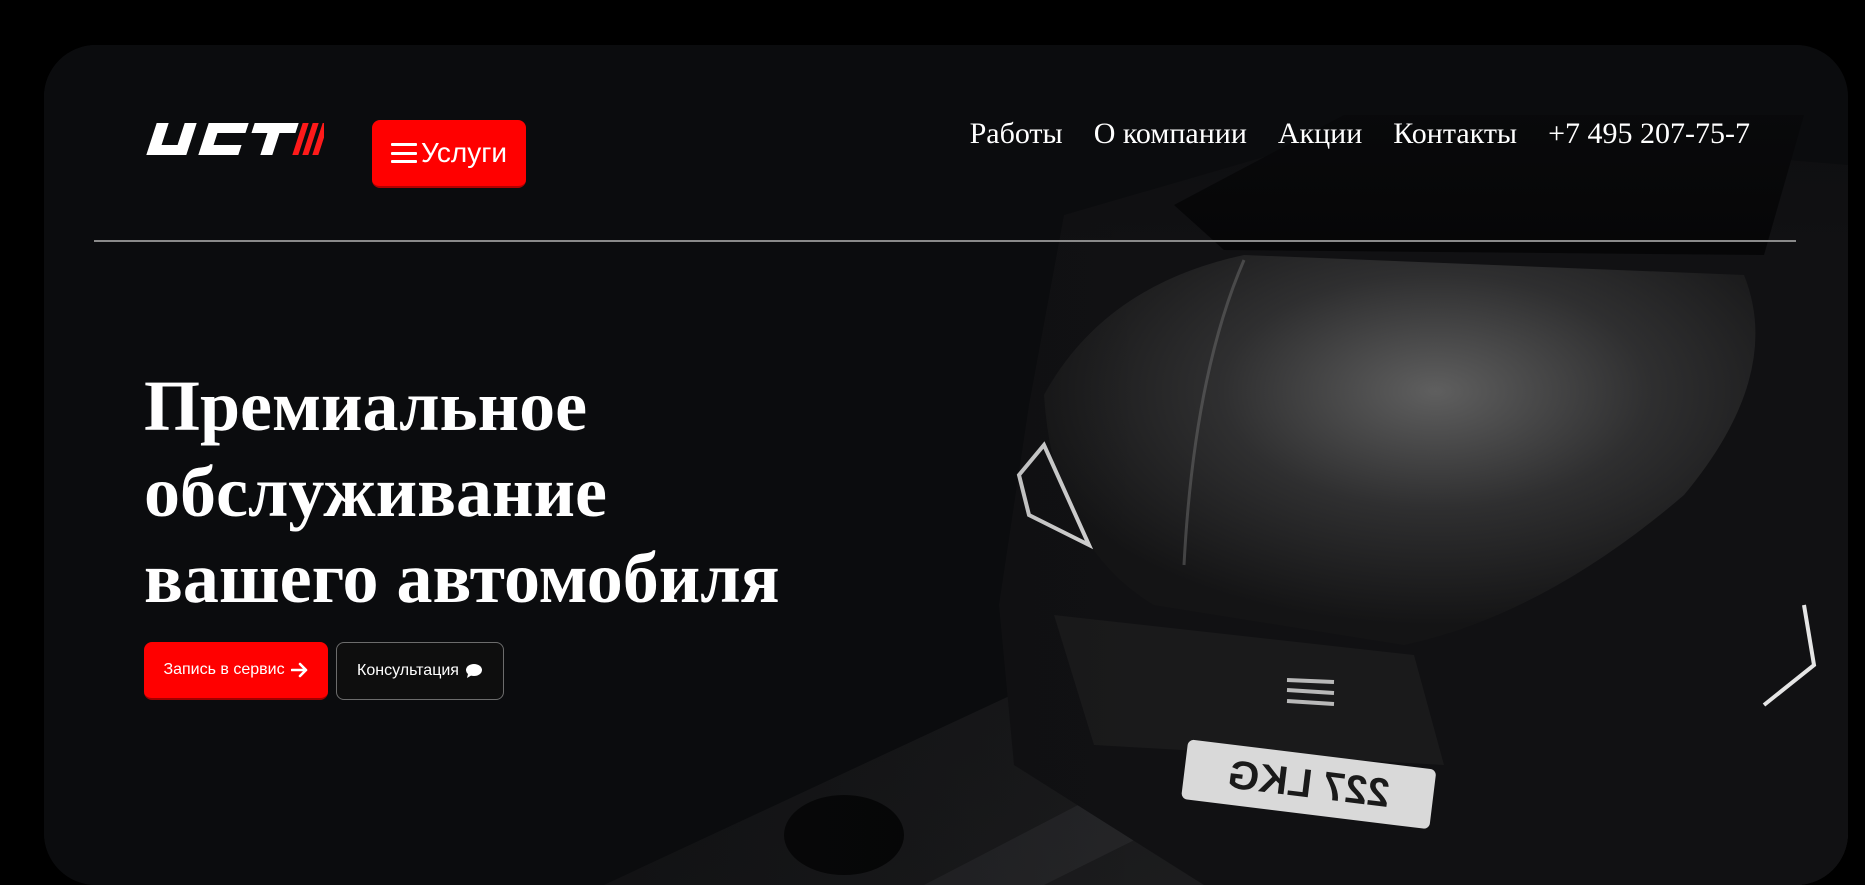 This screenshot has width=1865, height=885. Describe the element at coordinates (403, 153) in the screenshot. I see `burger-menu-icon` at that location.